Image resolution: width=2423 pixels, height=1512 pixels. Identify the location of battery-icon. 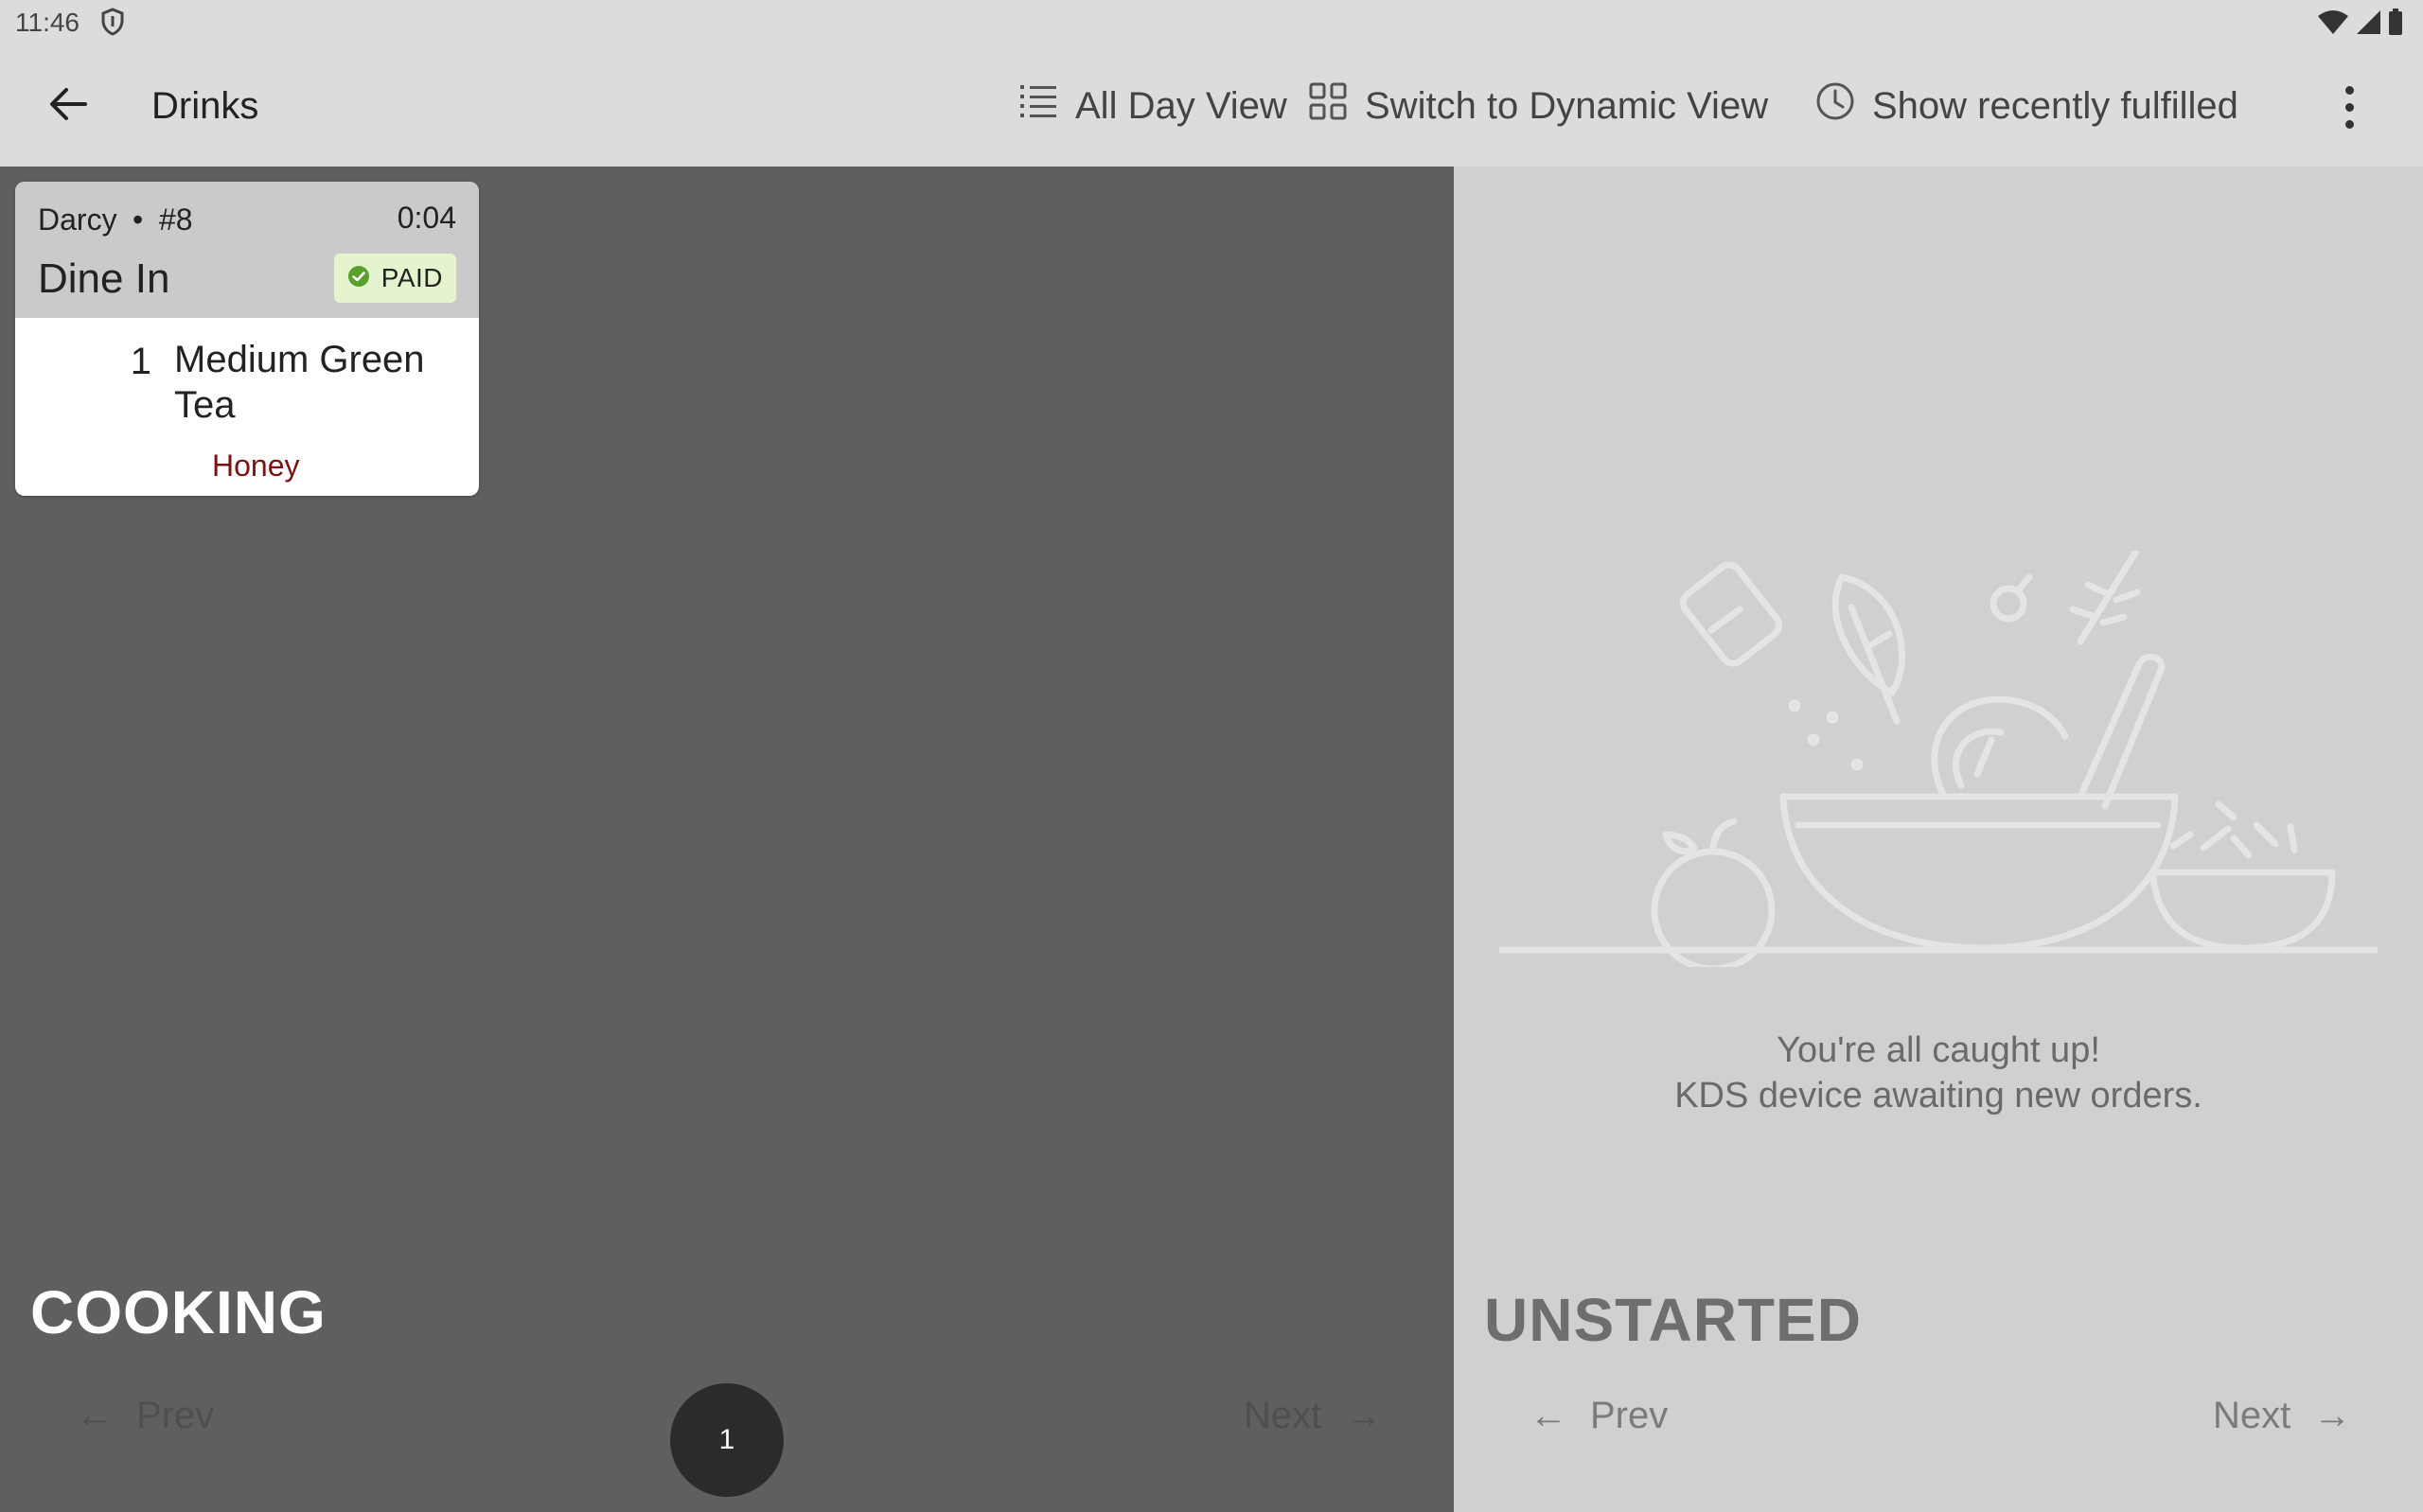
(2395, 24).